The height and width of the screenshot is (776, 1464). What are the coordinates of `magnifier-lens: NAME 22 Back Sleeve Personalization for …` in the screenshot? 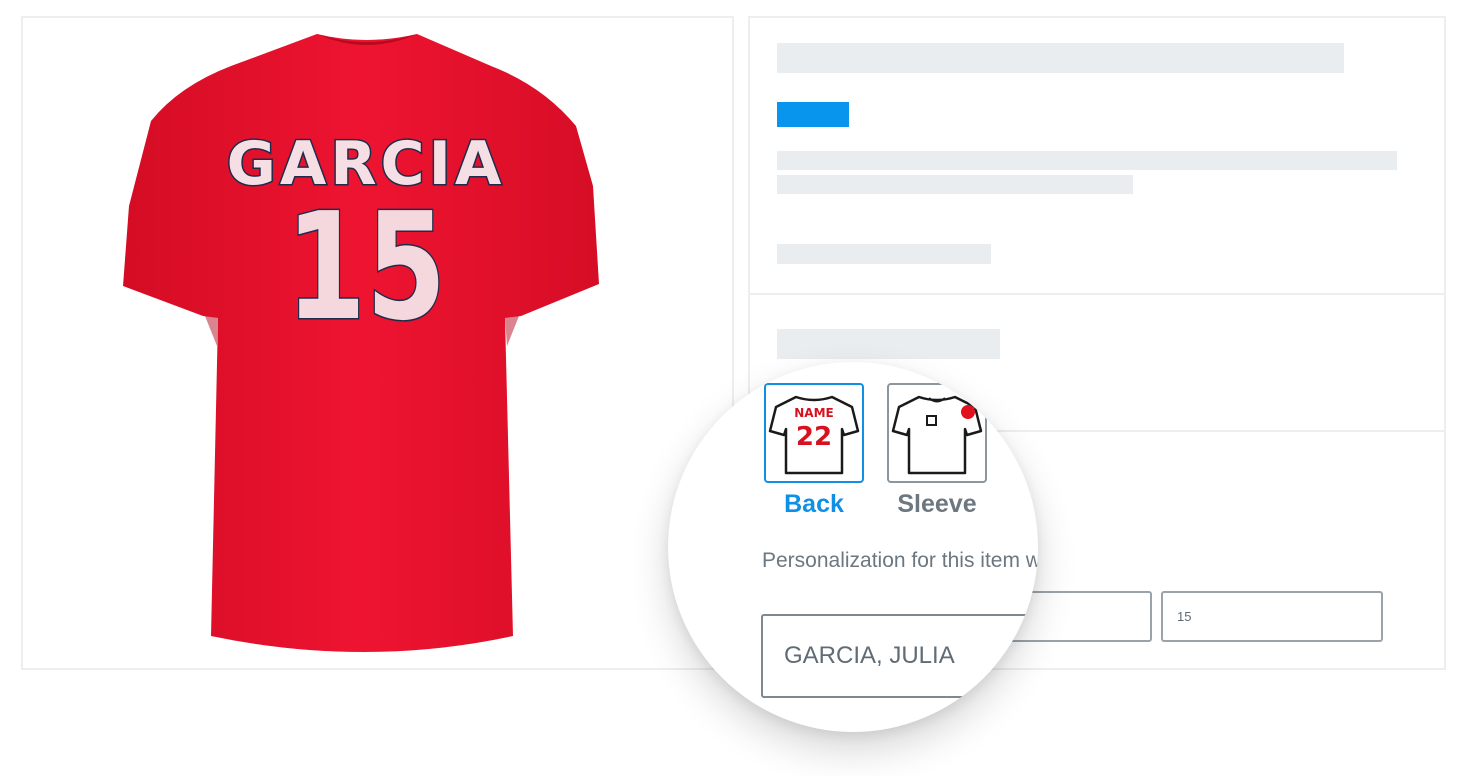 It's located at (853, 547).